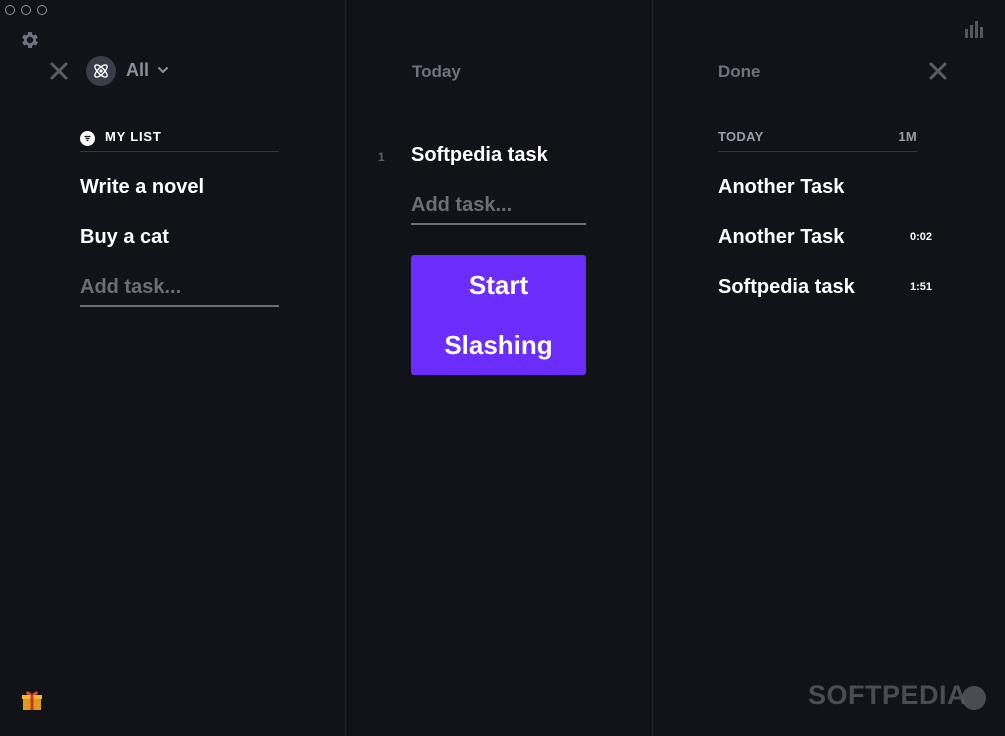  Describe the element at coordinates (26, 10) in the screenshot. I see `window-minimize-button` at that location.